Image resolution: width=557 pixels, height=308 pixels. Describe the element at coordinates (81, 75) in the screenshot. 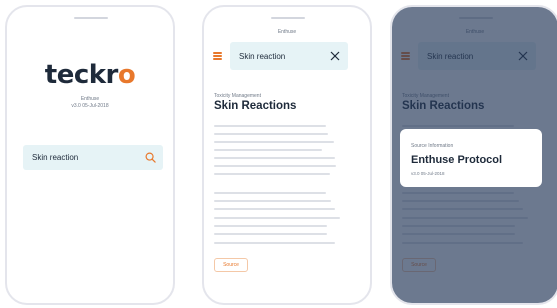

I see `logo-text: teckr` at that location.